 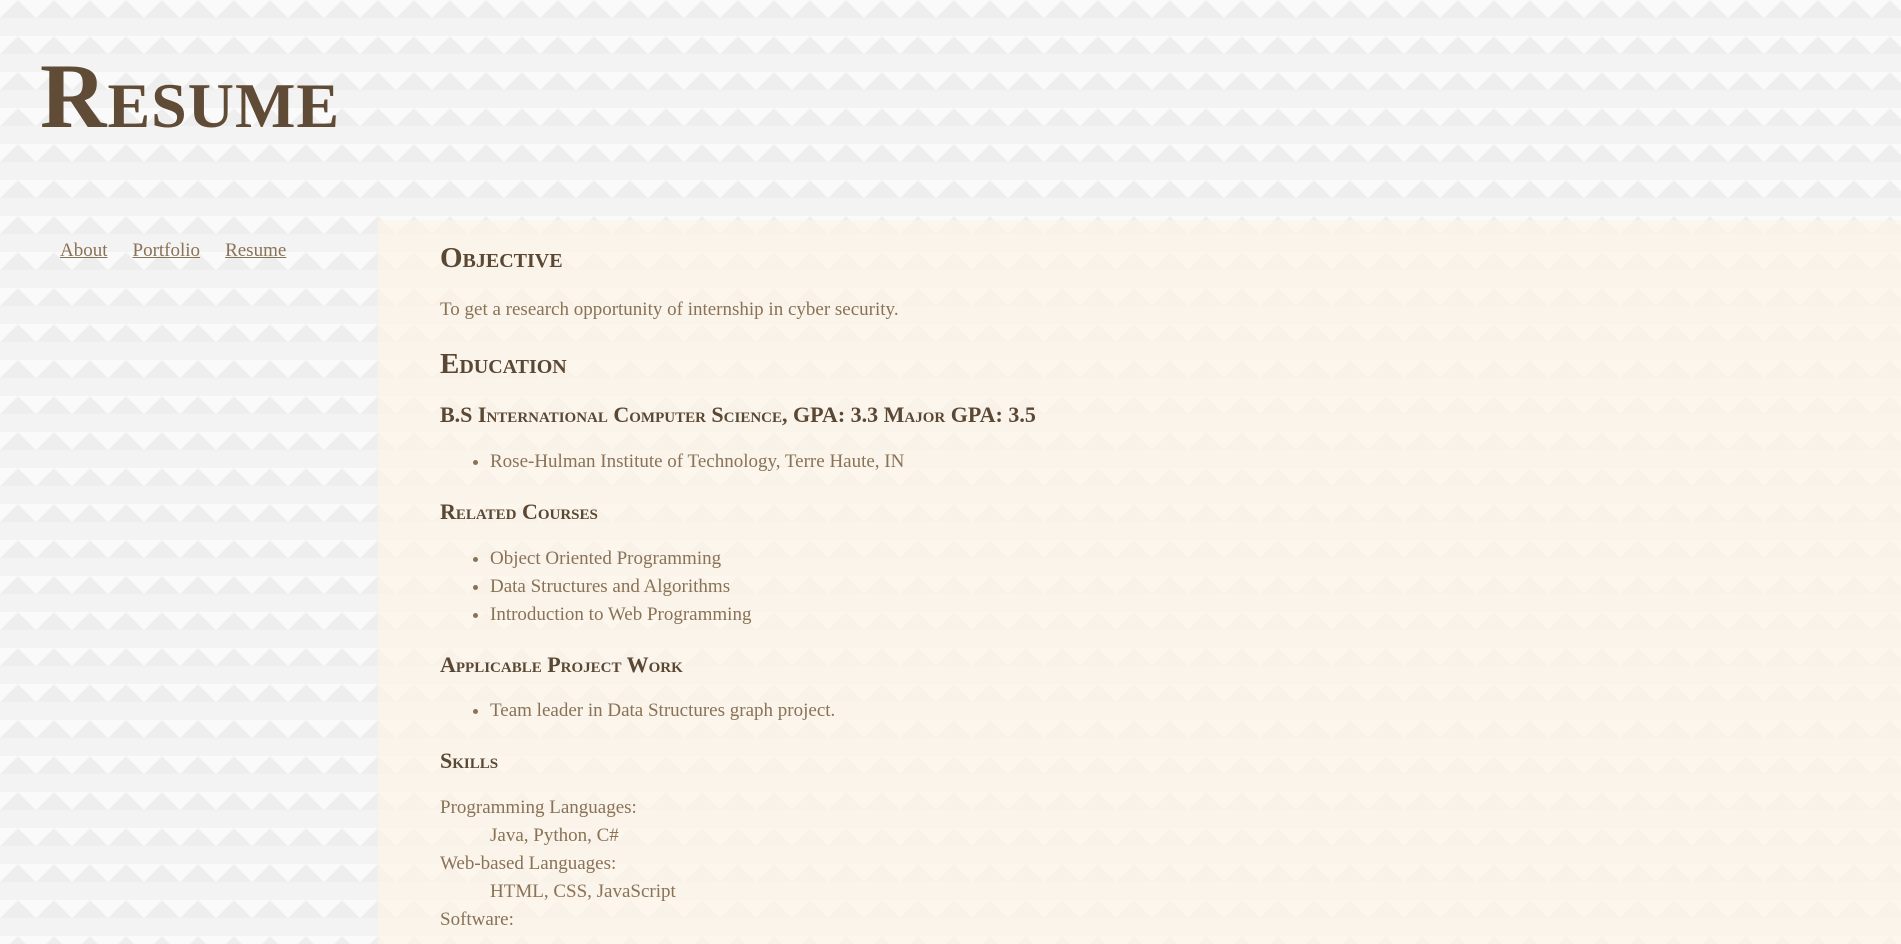 I want to click on skill-value: HTML, CSS, JavaScript, so click(x=583, y=891).